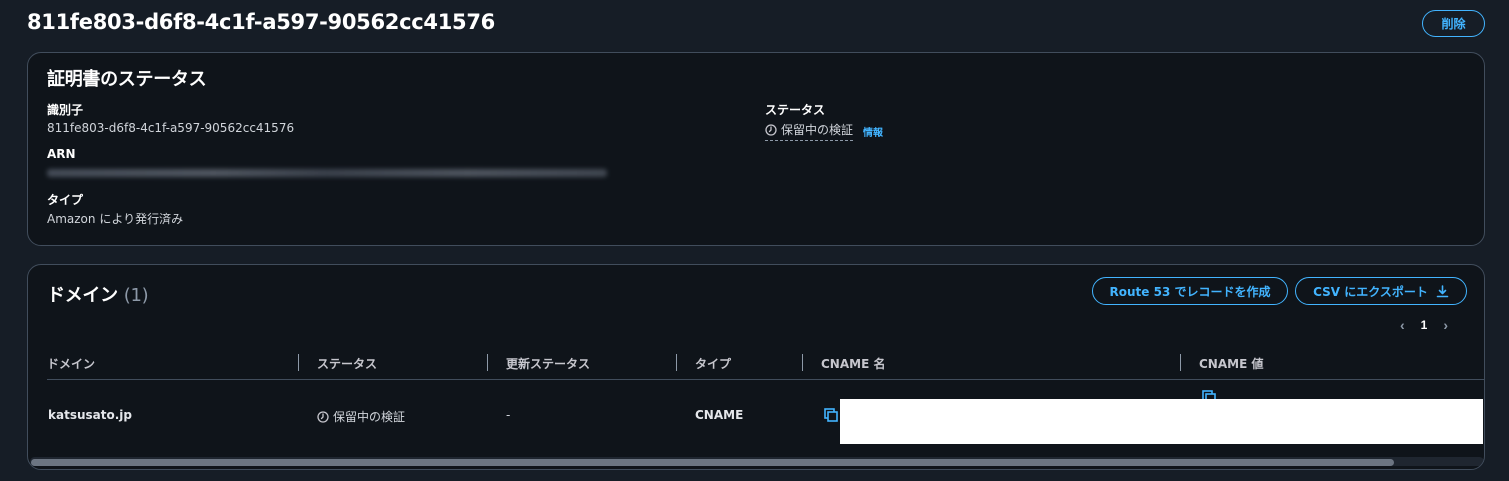 The image size is (1509, 481). Describe the element at coordinates (82, 295) in the screenshot. I see `domains-title-text: ドメイン` at that location.